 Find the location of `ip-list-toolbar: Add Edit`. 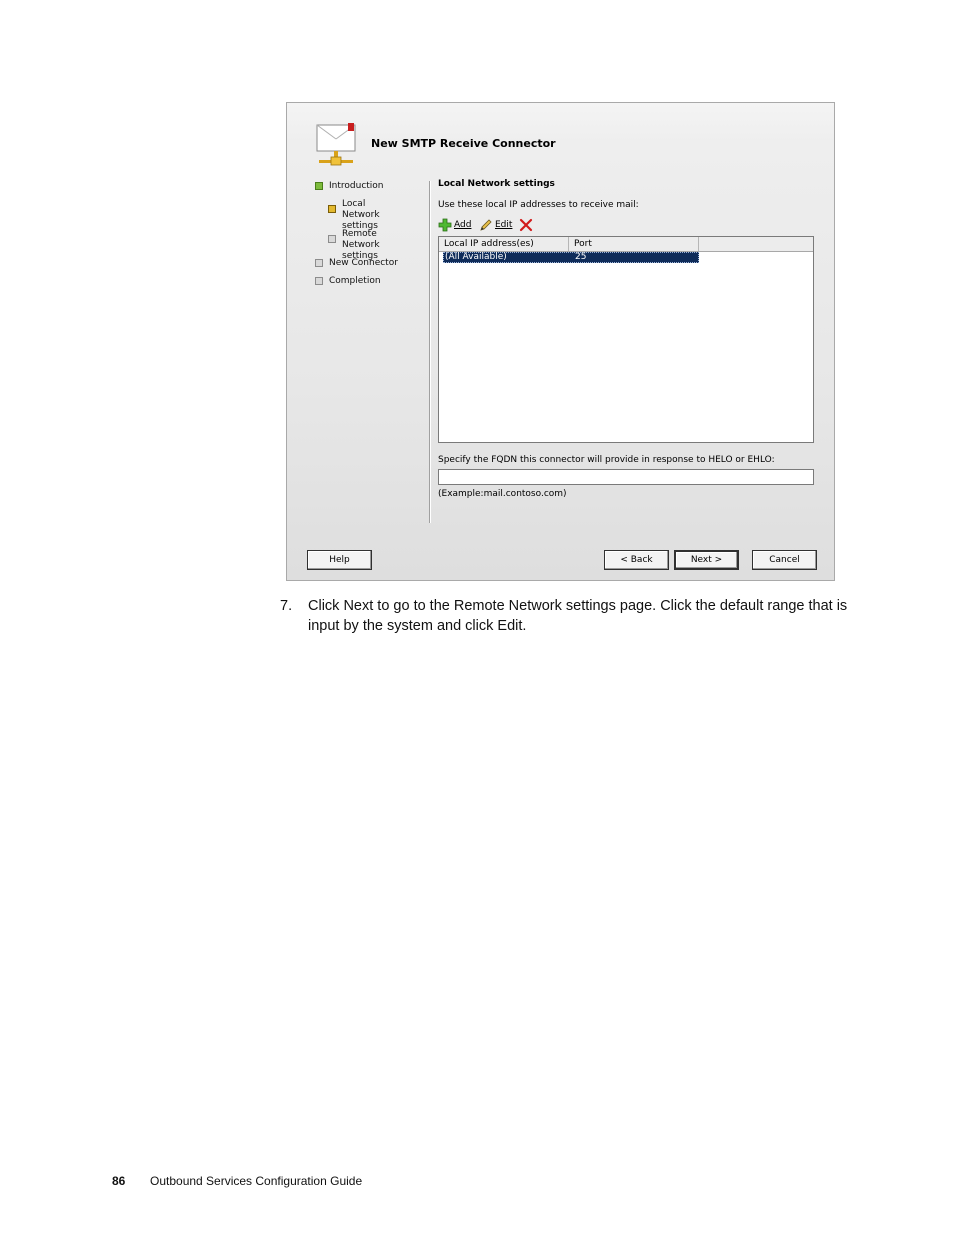

ip-list-toolbar: Add Edit is located at coordinates (538, 225).